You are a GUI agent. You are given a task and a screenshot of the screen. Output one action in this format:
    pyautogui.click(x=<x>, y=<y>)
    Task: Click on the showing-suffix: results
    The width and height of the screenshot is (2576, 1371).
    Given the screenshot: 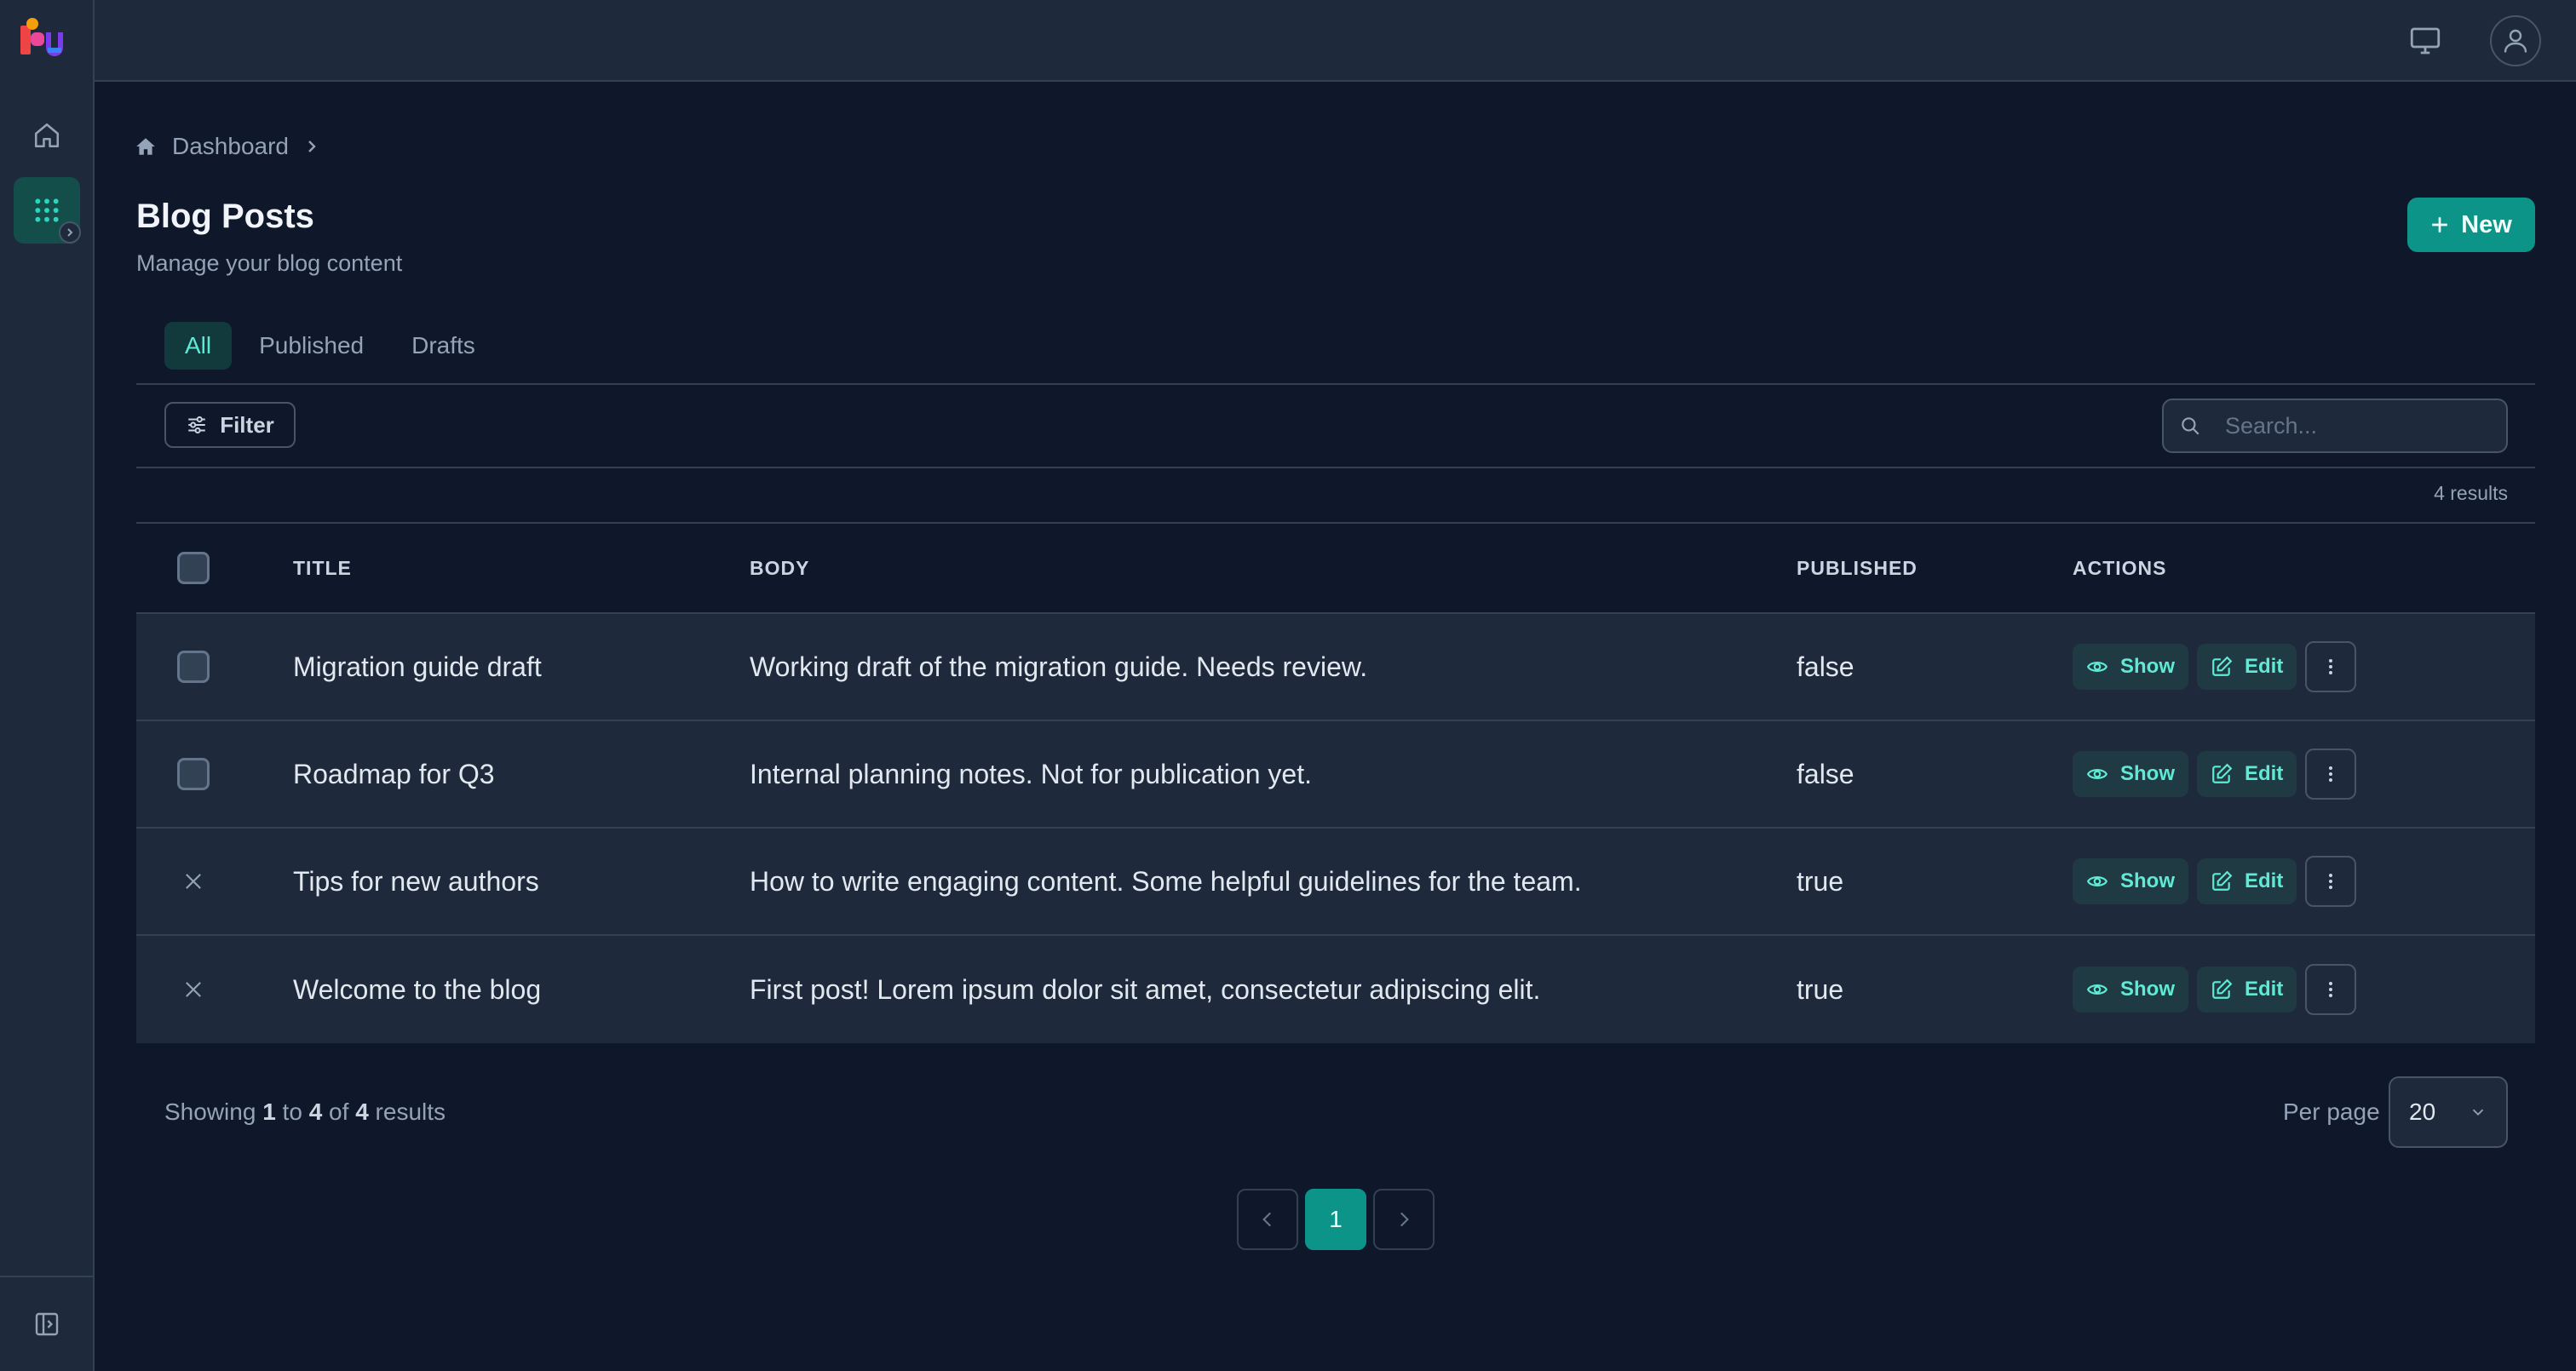 What is the action you would take?
    pyautogui.click(x=411, y=1112)
    